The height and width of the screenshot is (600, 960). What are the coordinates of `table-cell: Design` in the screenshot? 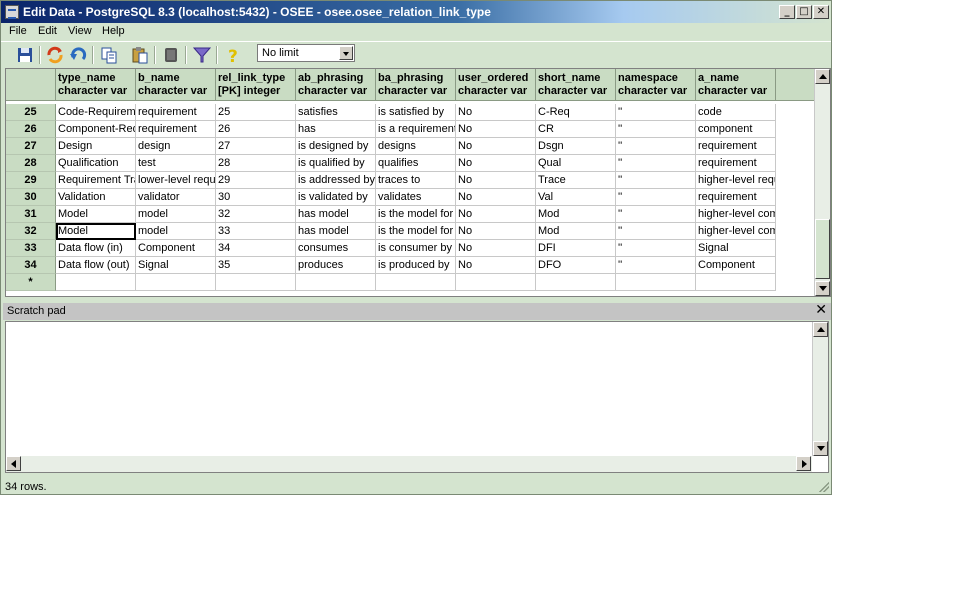 It's located at (96, 146).